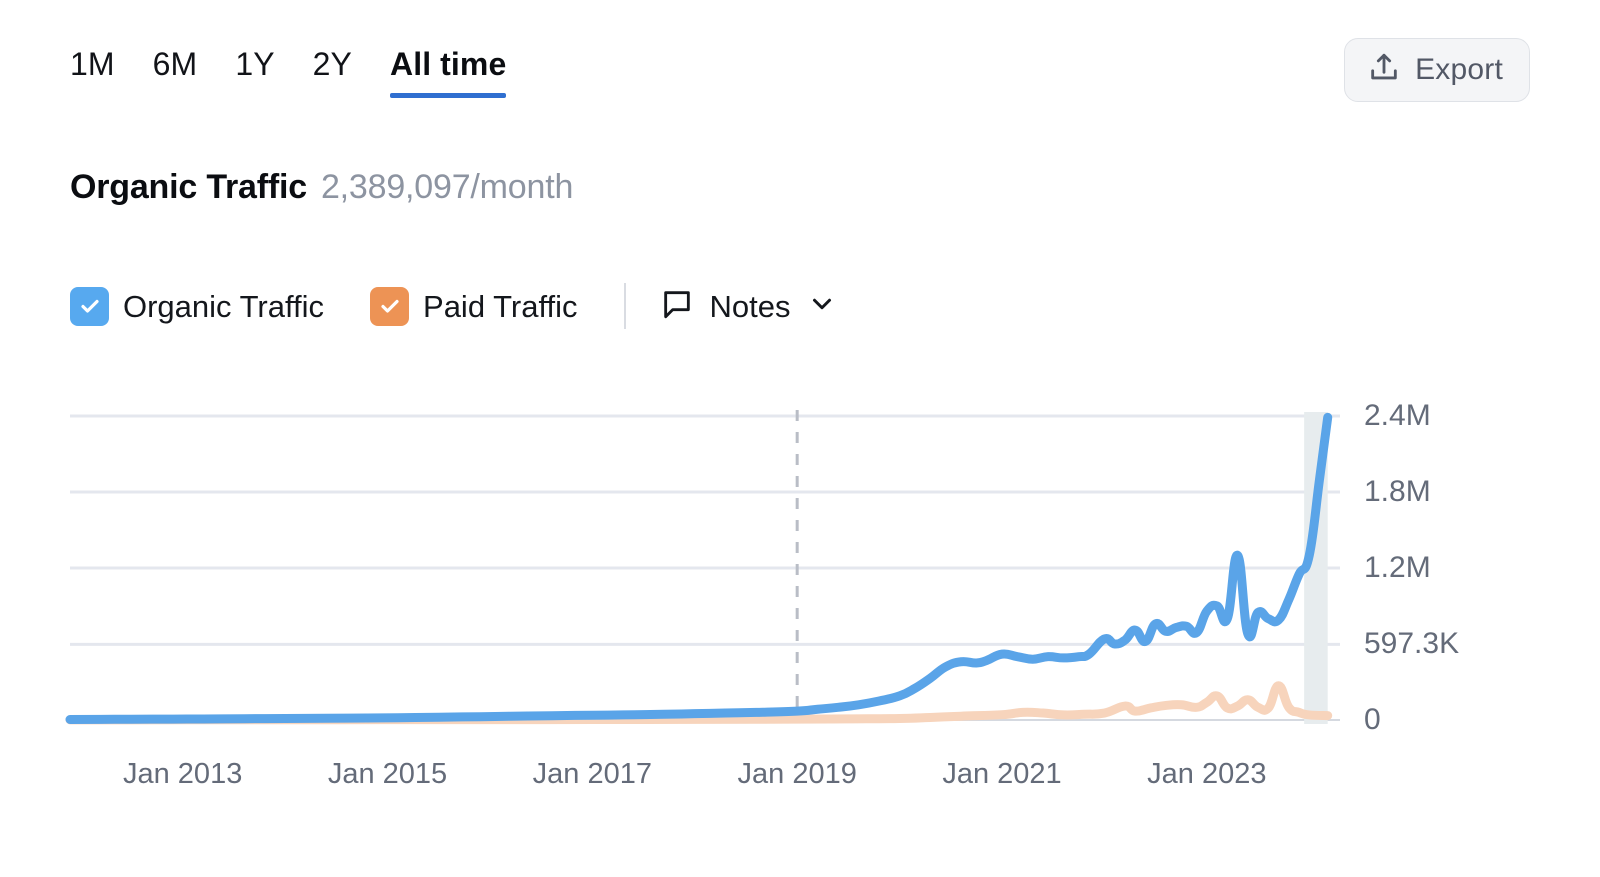  What do you see at coordinates (624, 306) in the screenshot?
I see `legend-divider` at bounding box center [624, 306].